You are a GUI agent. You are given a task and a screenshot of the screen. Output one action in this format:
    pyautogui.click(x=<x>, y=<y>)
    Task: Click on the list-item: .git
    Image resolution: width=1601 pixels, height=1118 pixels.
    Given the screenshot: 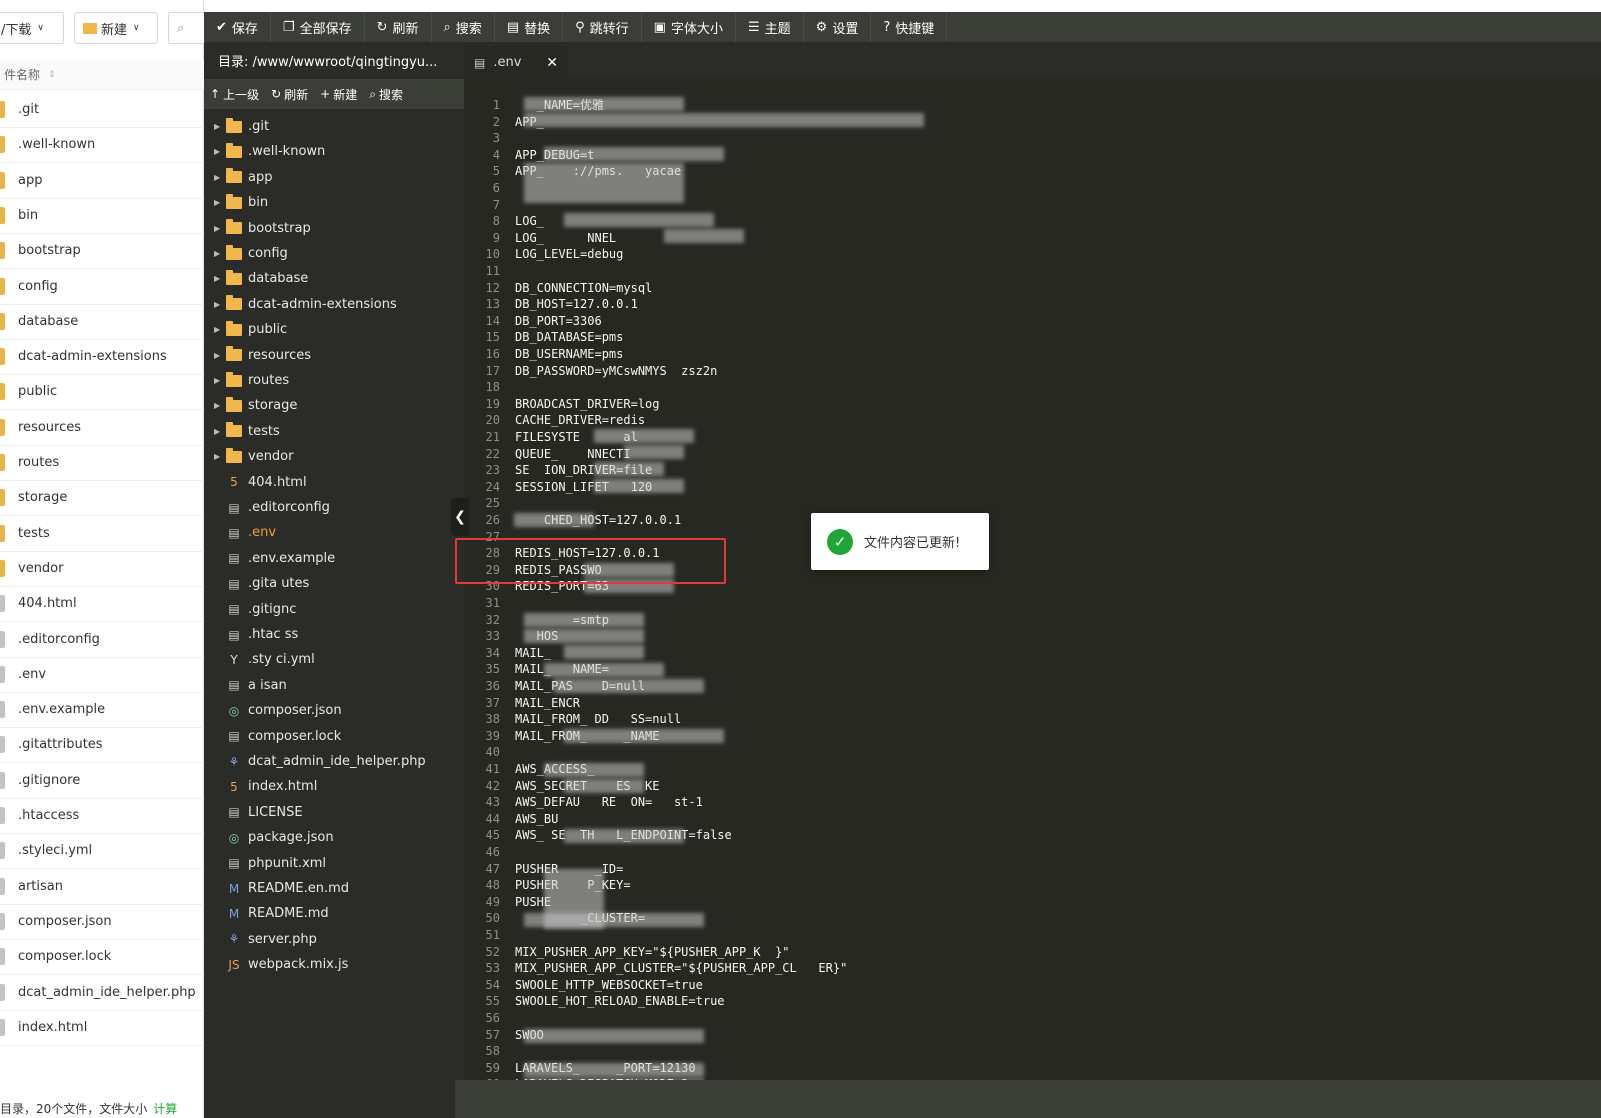 What is the action you would take?
    pyautogui.click(x=102, y=110)
    